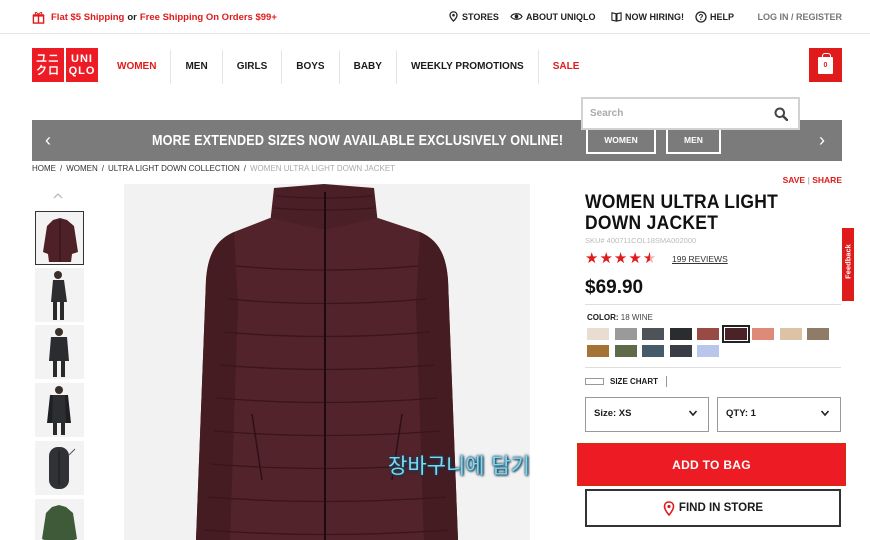 This screenshot has height=540, width=870. Describe the element at coordinates (616, 17) in the screenshot. I see `book-icon` at that location.